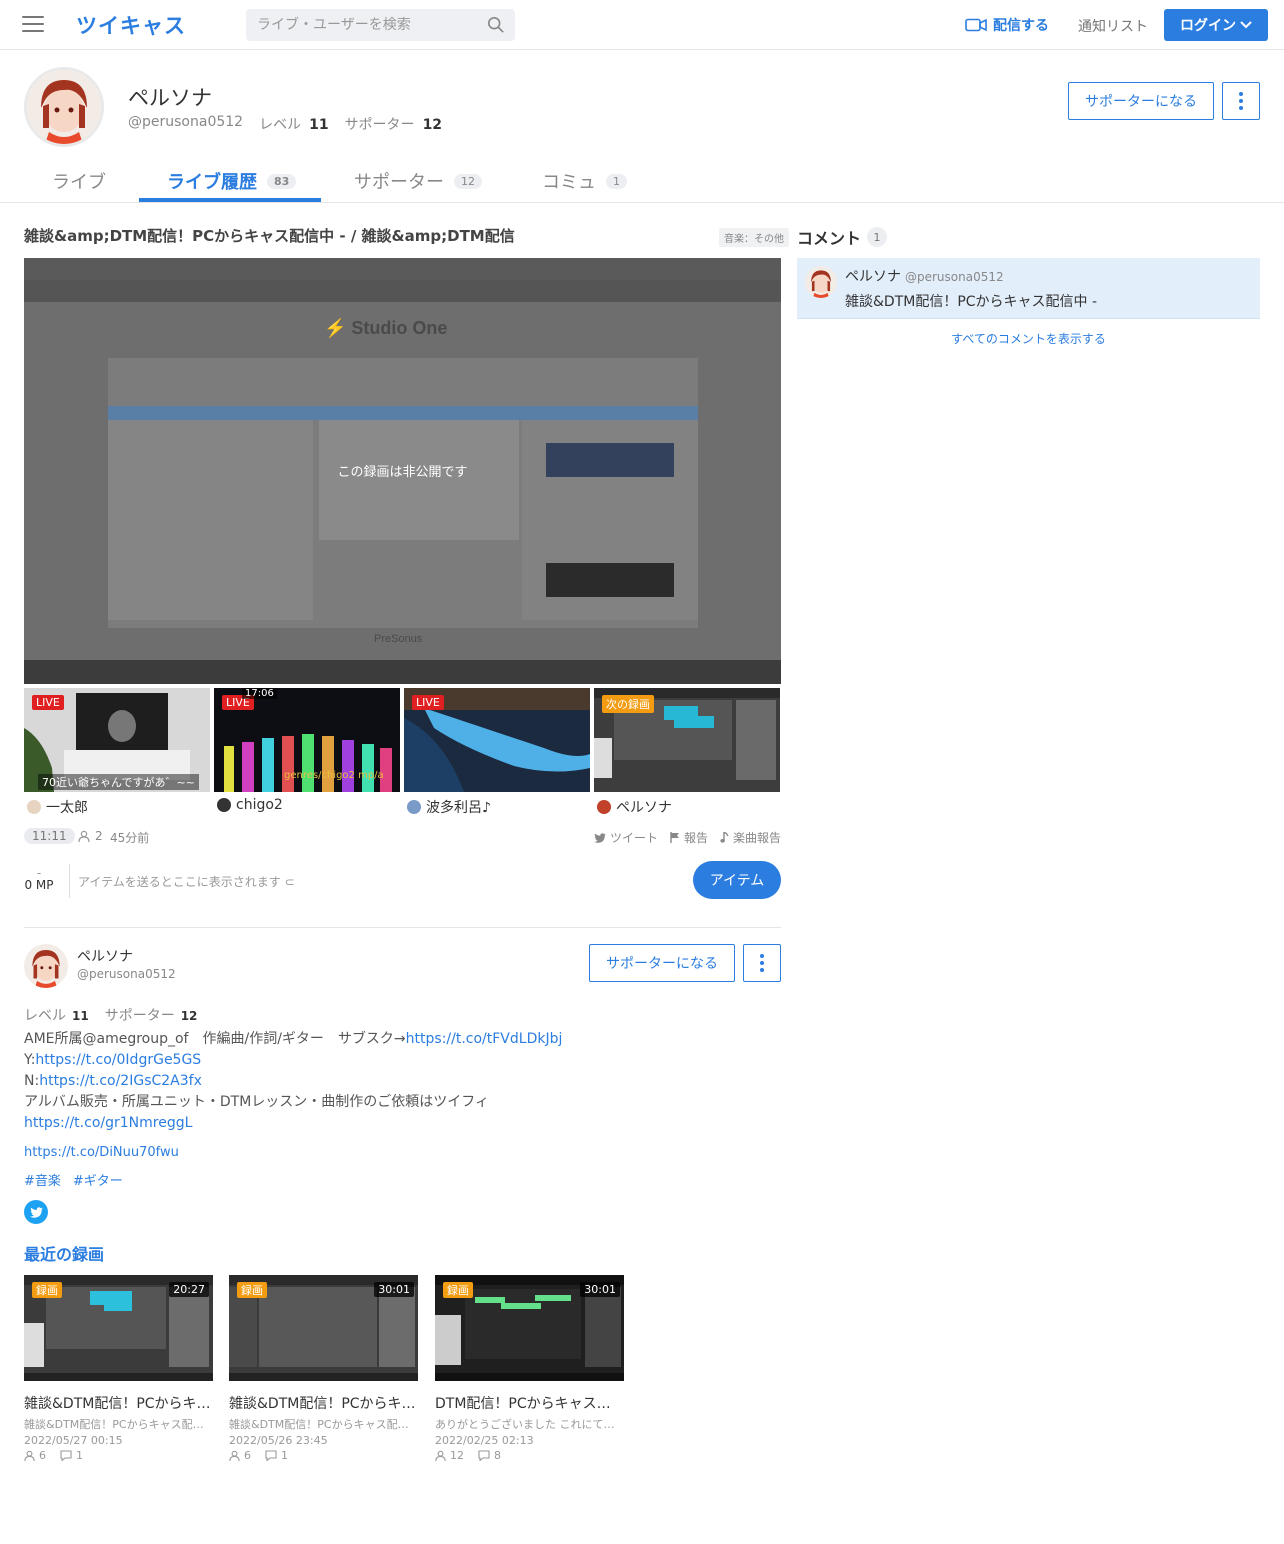 Image resolution: width=1284 pixels, height=1544 pixels. I want to click on song-report-link: 楽曲報告, so click(750, 837).